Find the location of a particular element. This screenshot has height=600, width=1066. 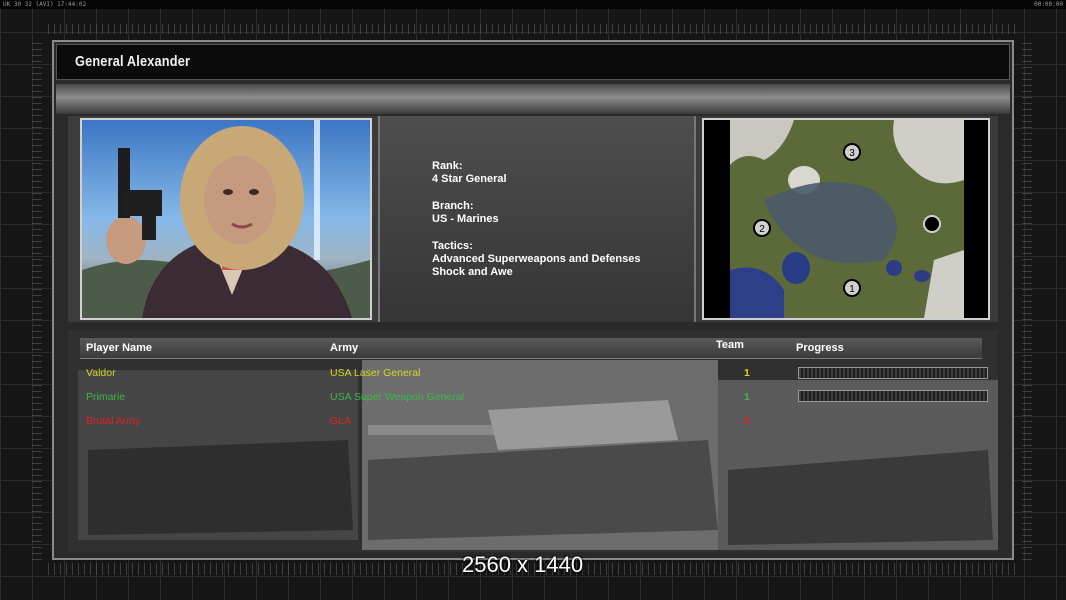

player-table-header: Player Name Army Team Progress is located at coordinates (531, 348).